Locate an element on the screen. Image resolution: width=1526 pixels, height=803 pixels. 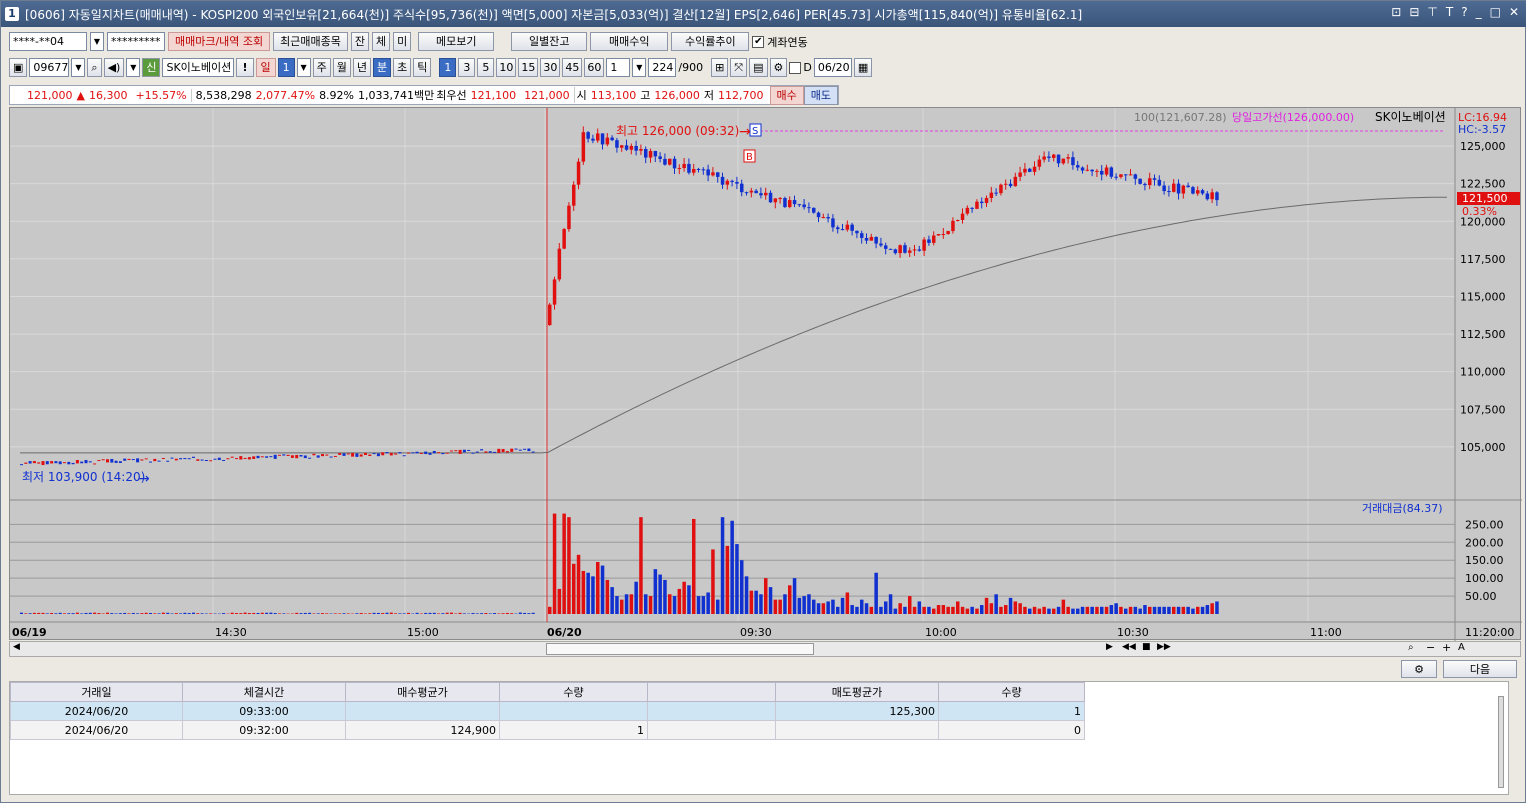
col-buy-qty: 수량 is located at coordinates (573, 692).